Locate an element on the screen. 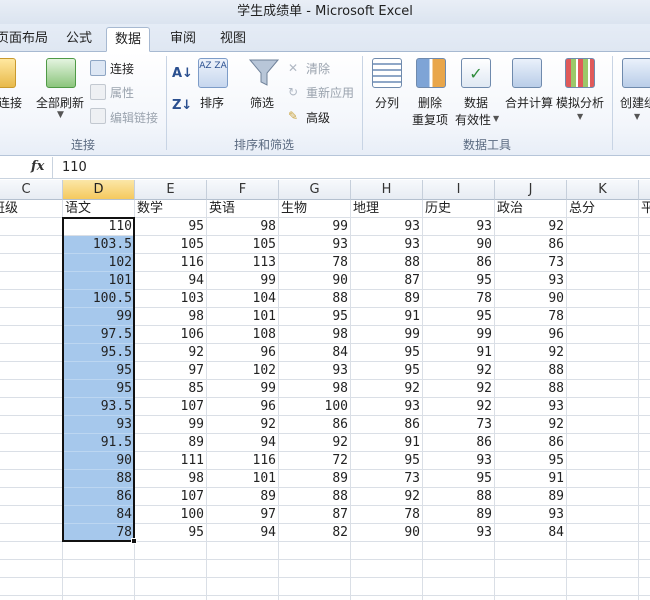 Image resolution: width=650 pixels, height=600 pixels. header-cell: 政治 is located at coordinates (531, 209).